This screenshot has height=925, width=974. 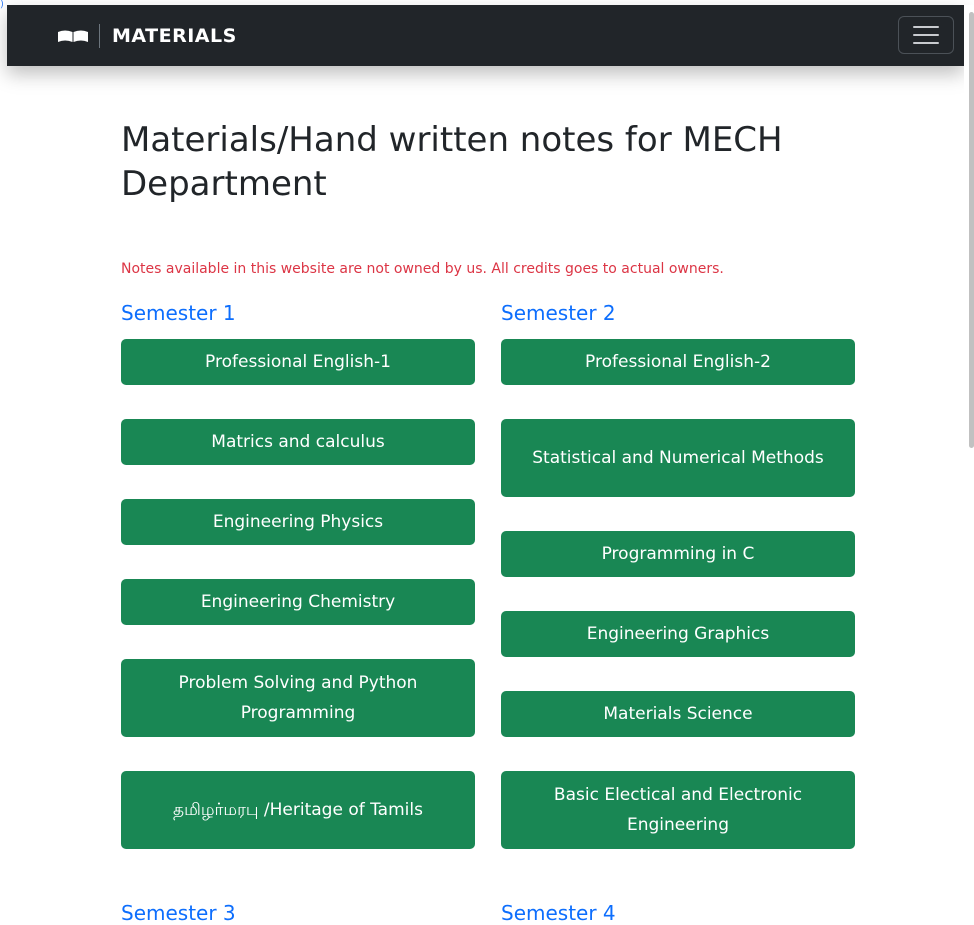 What do you see at coordinates (678, 458) in the screenshot?
I see `subject-button-statistical-numerical-methods: Statistical and Numerical Methods` at bounding box center [678, 458].